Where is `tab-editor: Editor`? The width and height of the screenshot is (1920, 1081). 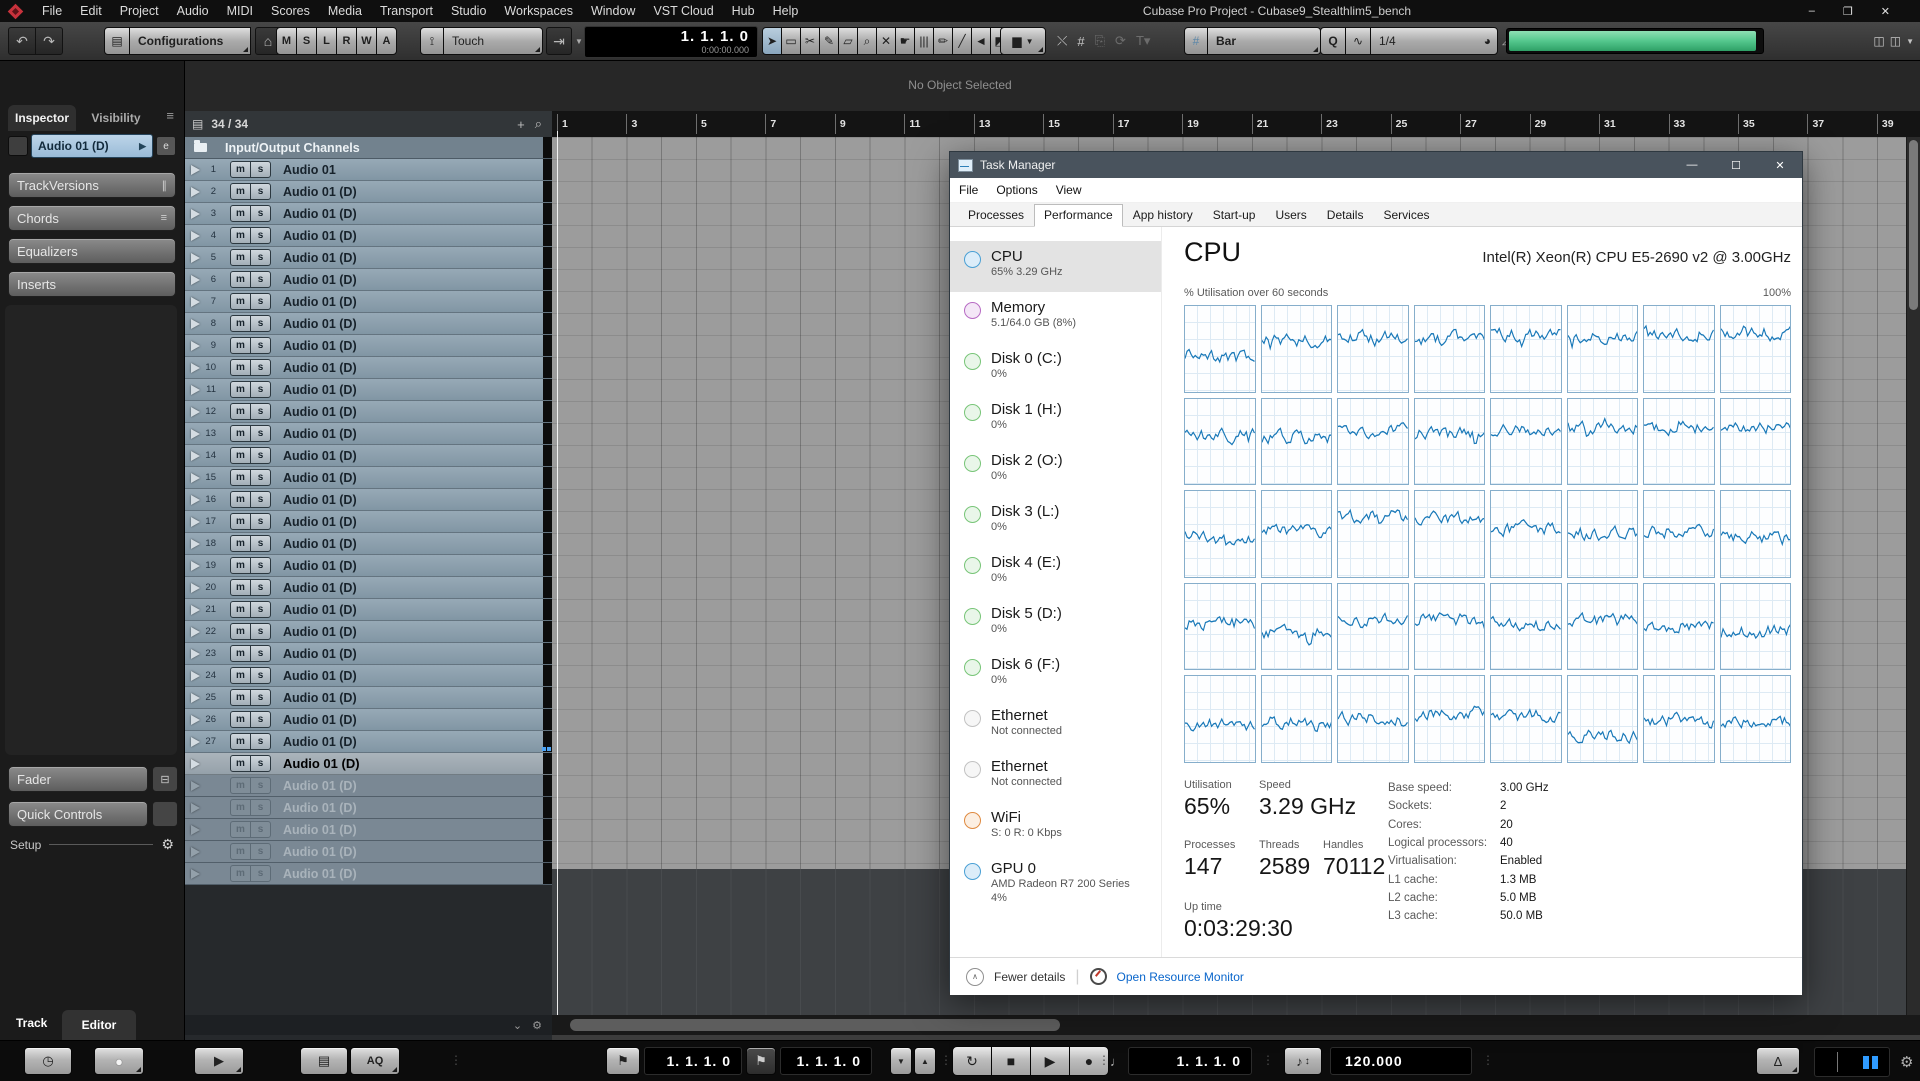 tab-editor: Editor is located at coordinates (99, 1025).